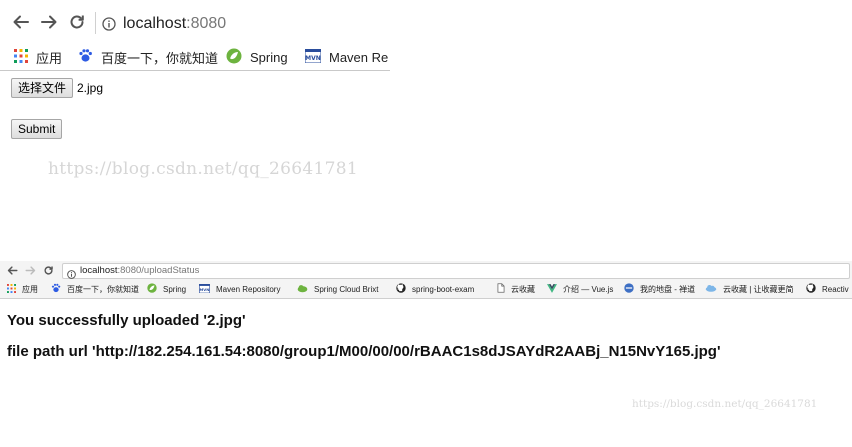 This screenshot has width=852, height=447. I want to click on address-bar: localhost:8080, so click(174, 24).